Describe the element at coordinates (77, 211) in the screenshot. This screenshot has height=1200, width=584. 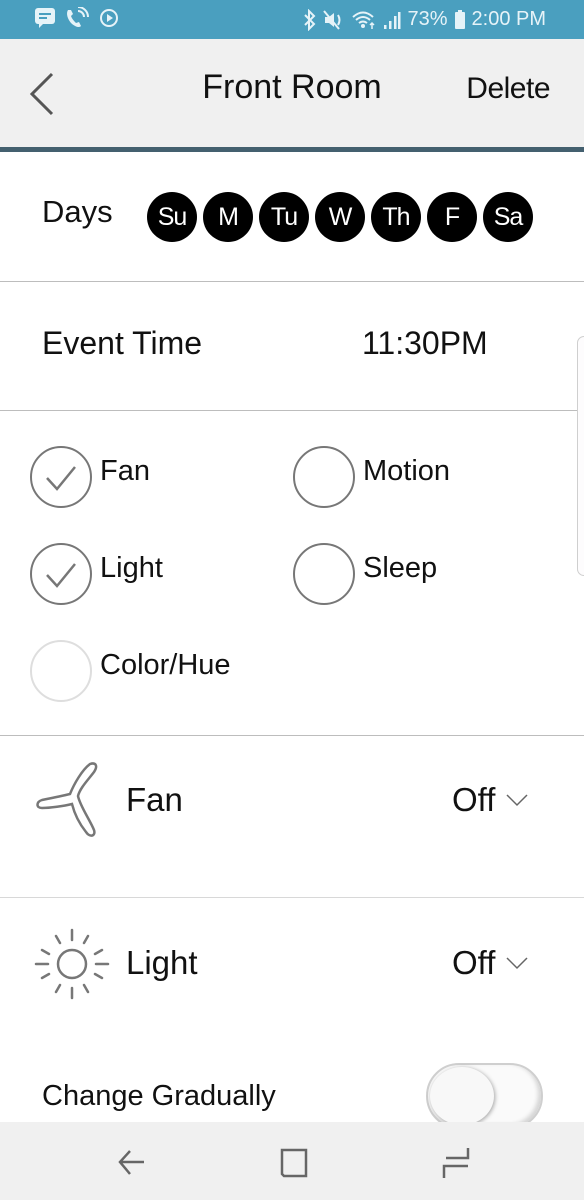
I see `days-label: Days` at that location.